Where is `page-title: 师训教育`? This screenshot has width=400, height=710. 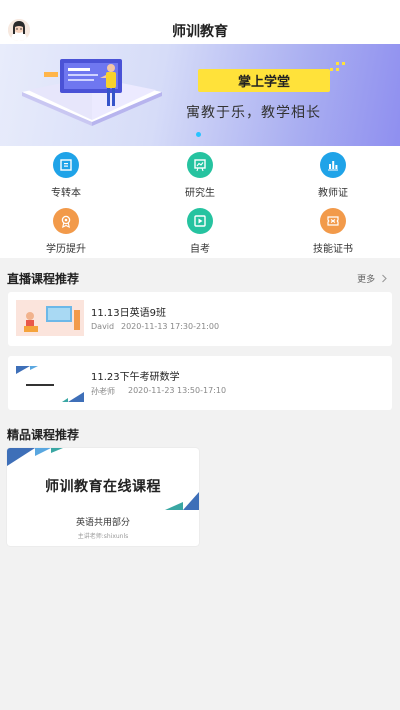 page-title: 师训教育 is located at coordinates (200, 32).